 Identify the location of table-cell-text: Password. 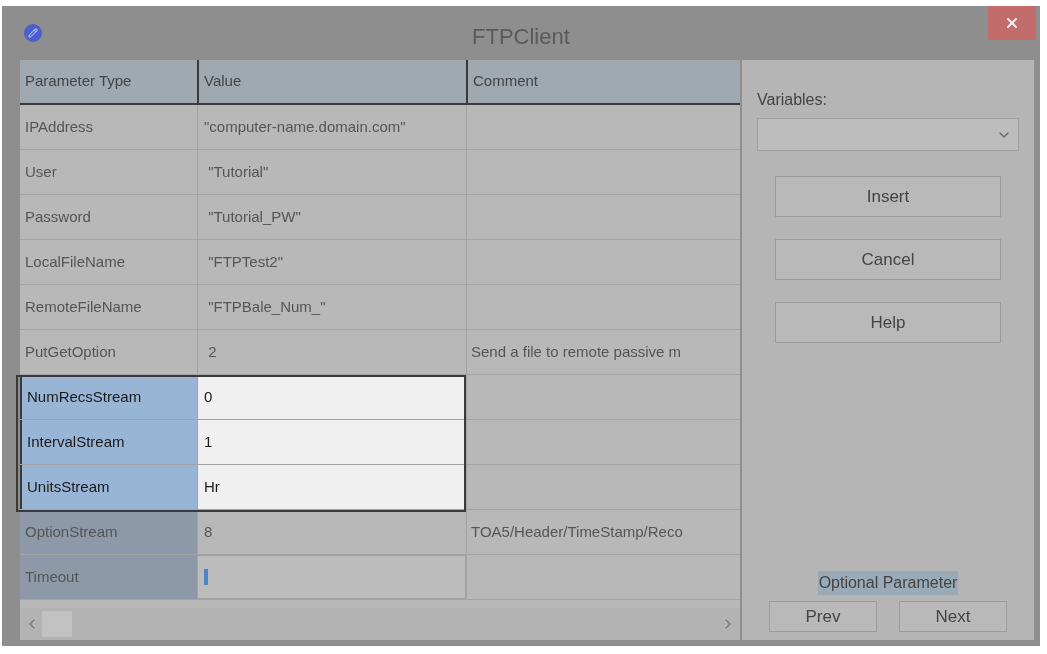
(58, 216).